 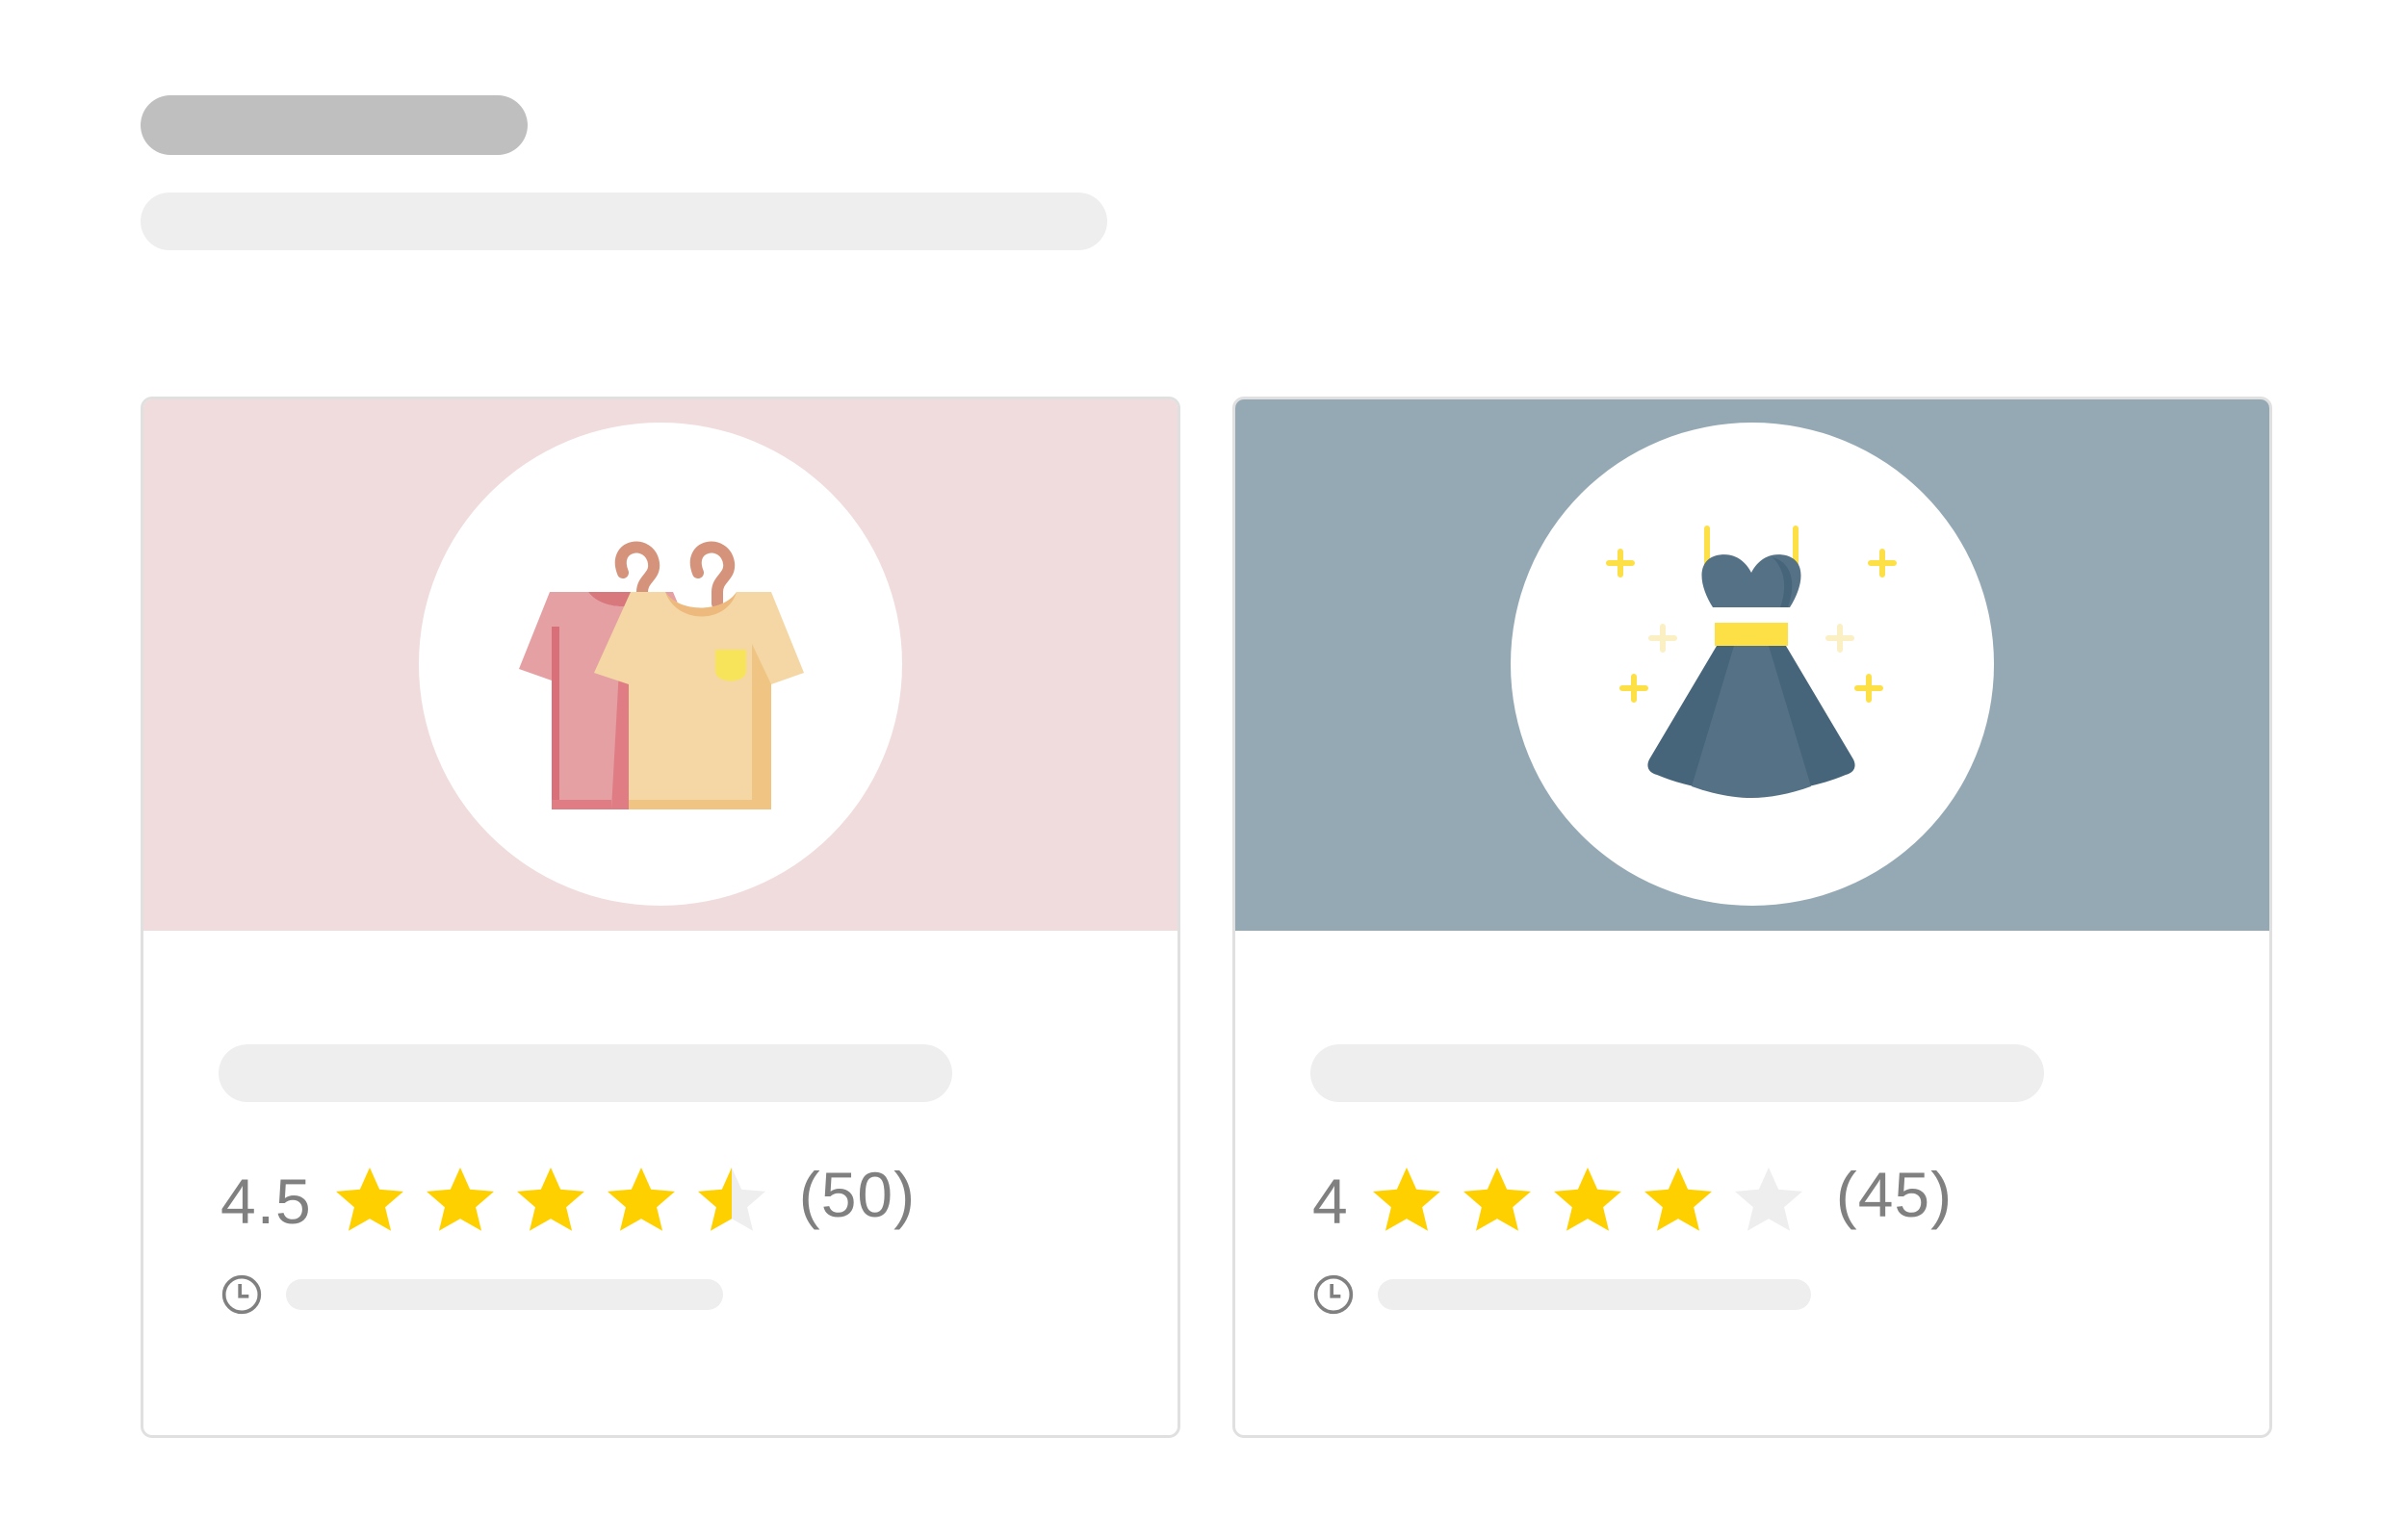 I want to click on hanging-shirts-icon, so click(x=661, y=675).